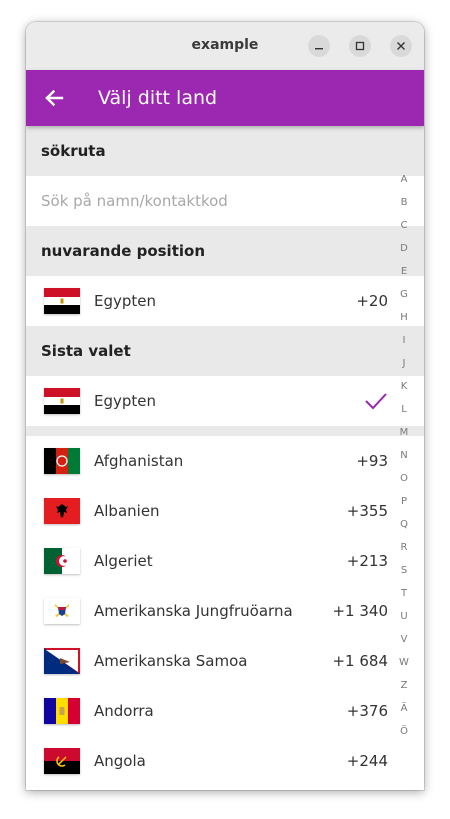 The height and width of the screenshot is (819, 450). Describe the element at coordinates (158, 98) in the screenshot. I see `page-title: Välj ditt land` at that location.